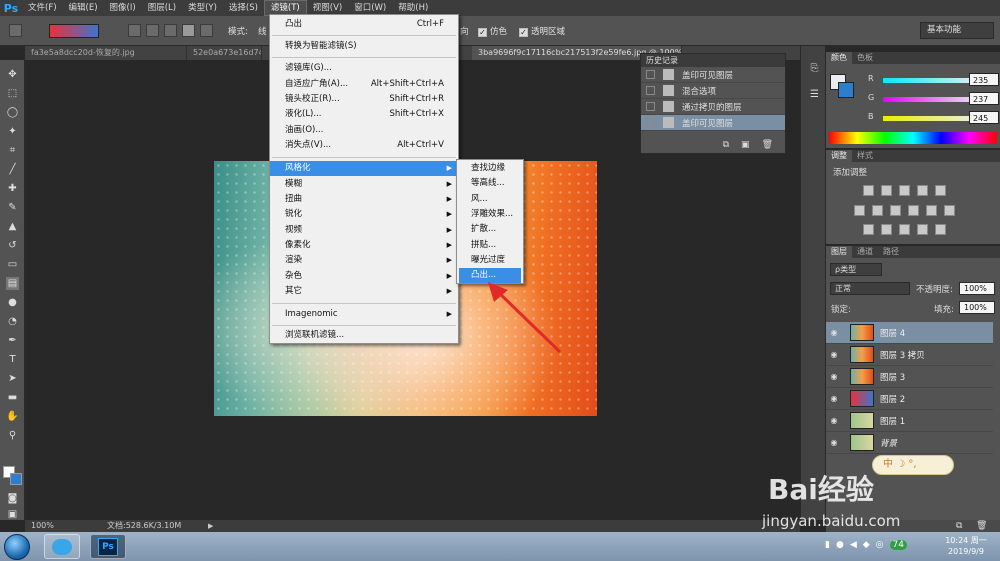  What do you see at coordinates (949, 210) in the screenshot?
I see `color-lookup-icon` at bounding box center [949, 210].